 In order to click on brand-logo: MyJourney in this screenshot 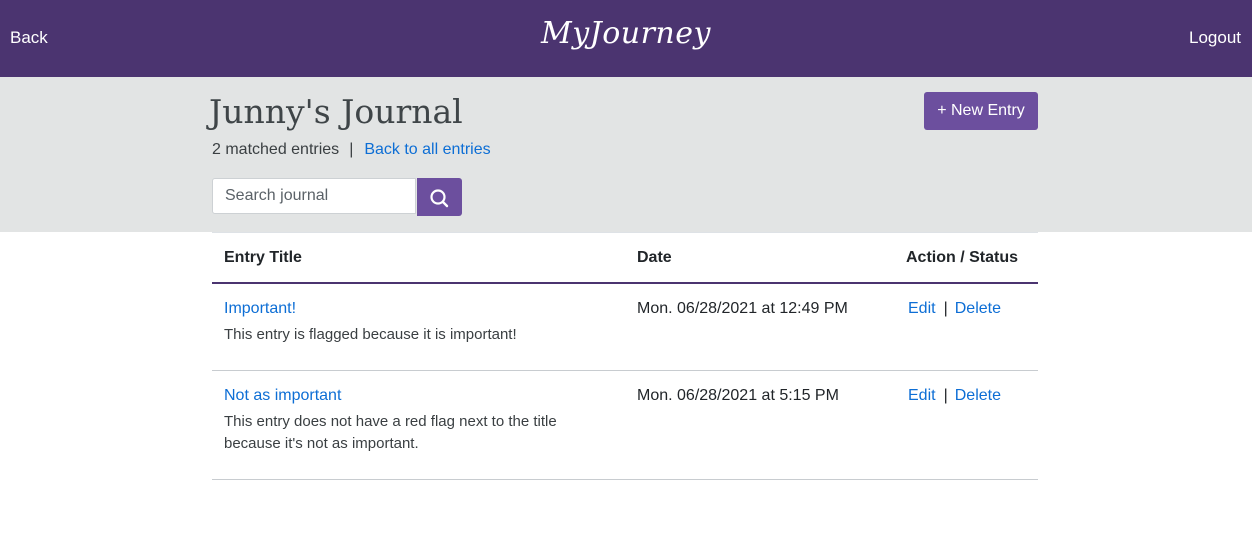, I will do `click(626, 33)`.